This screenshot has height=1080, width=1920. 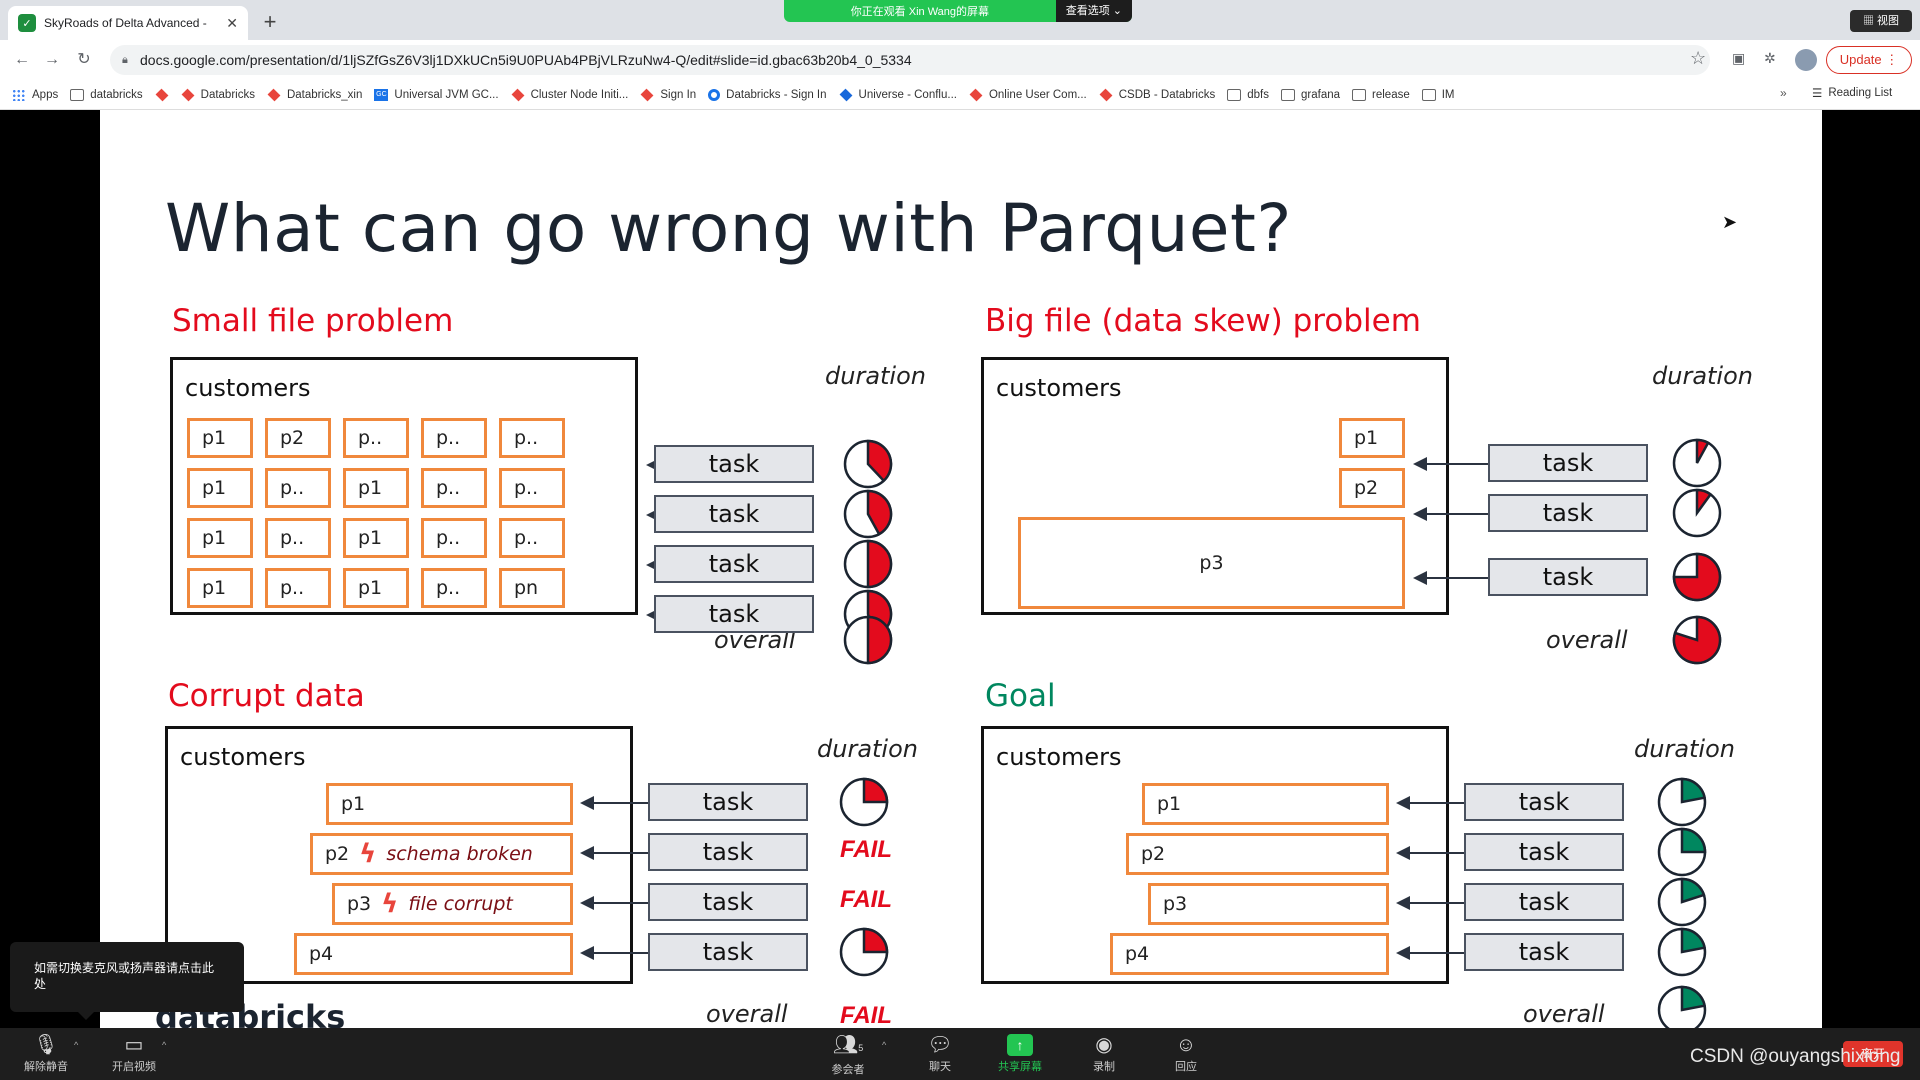 What do you see at coordinates (884, 1045) in the screenshot?
I see `participants-chevron-icon: ^` at bounding box center [884, 1045].